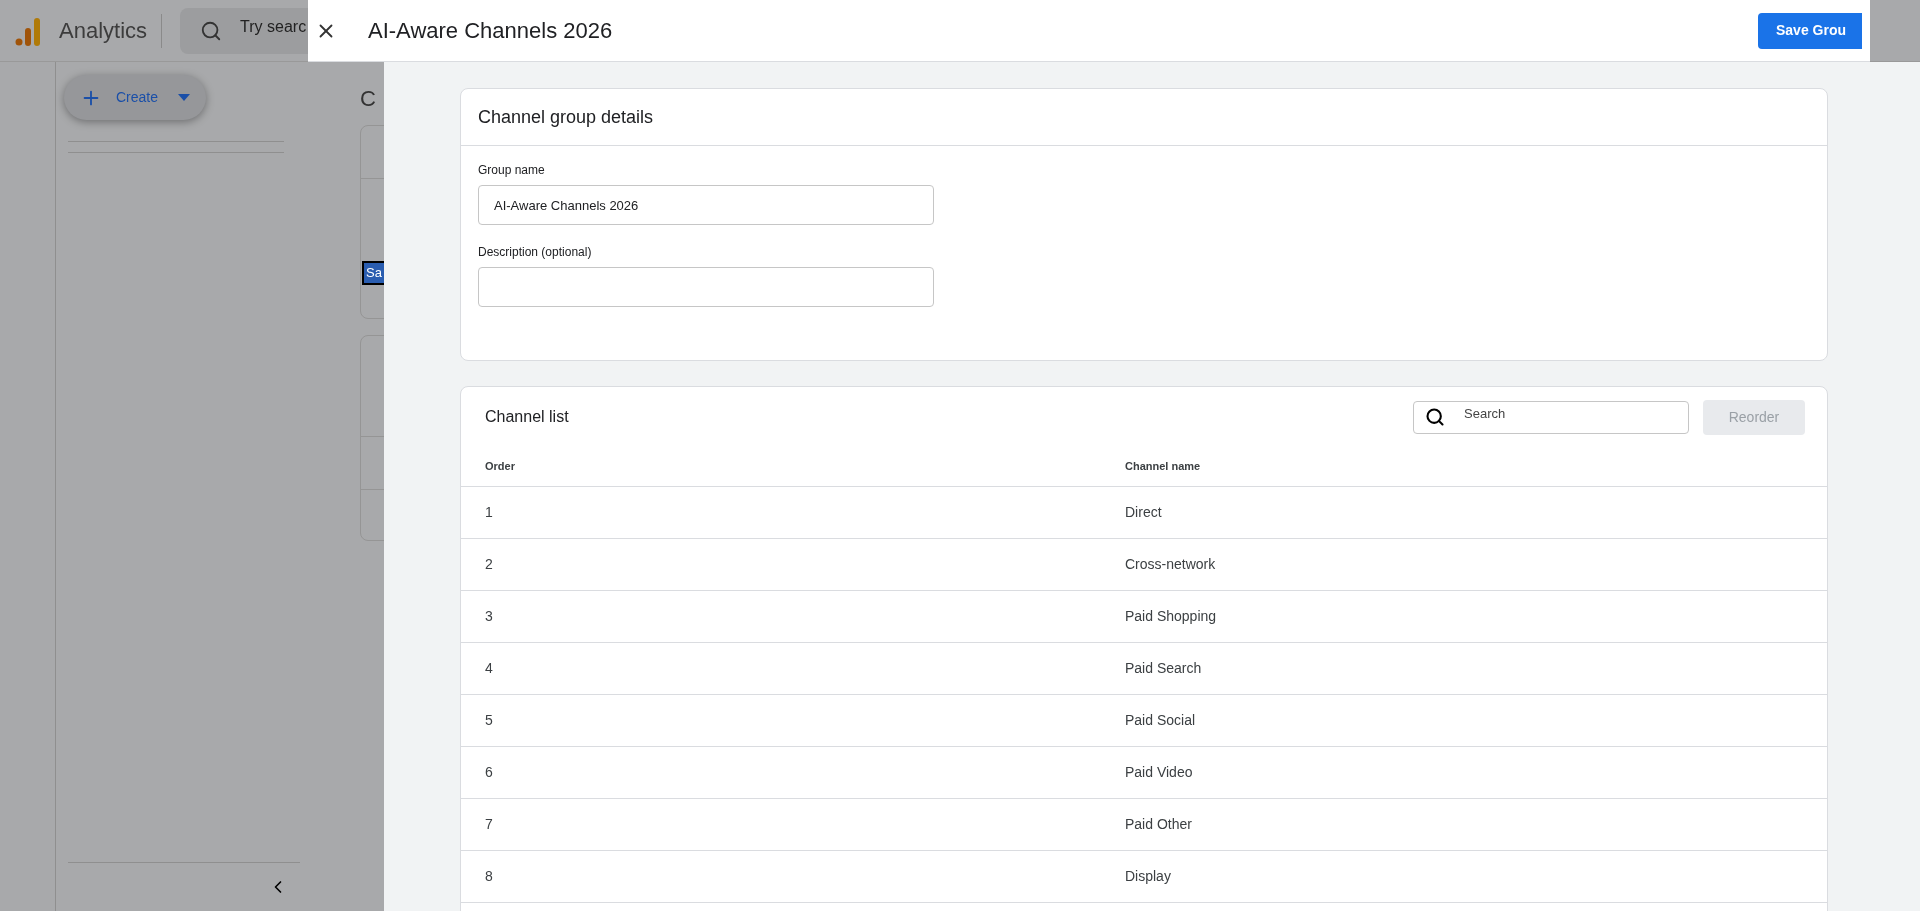 Image resolution: width=1920 pixels, height=911 pixels. I want to click on channel-name-cell-text: Paid Search, so click(1163, 668).